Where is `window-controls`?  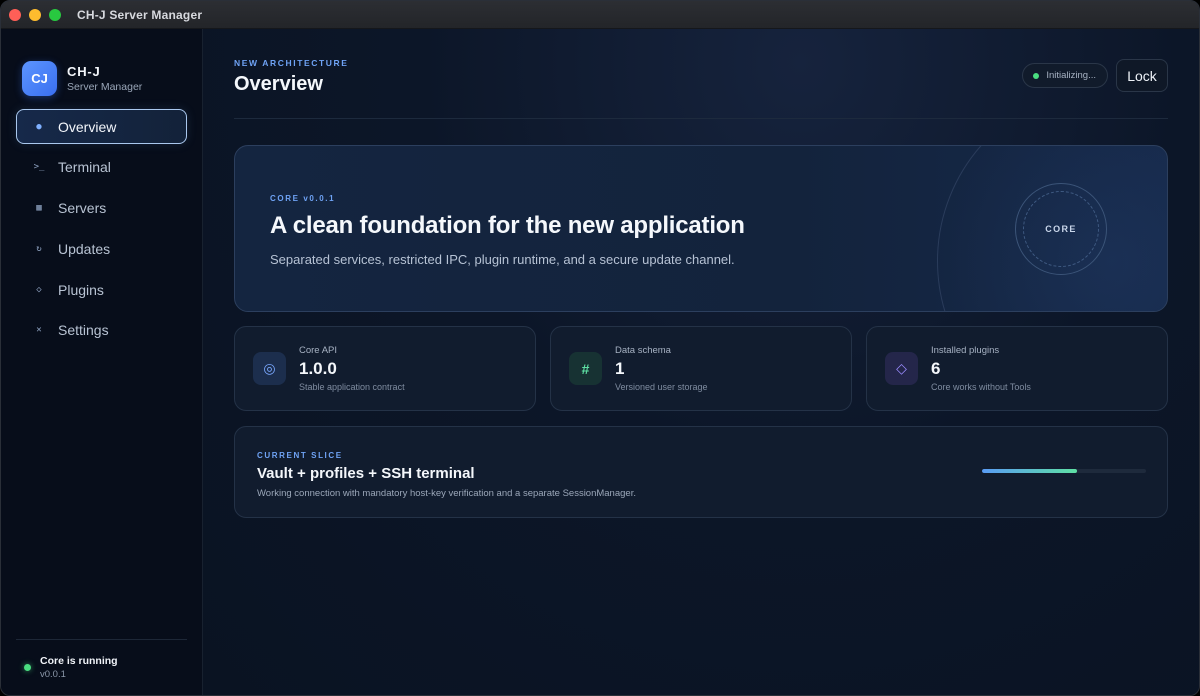
window-controls is located at coordinates (35, 14).